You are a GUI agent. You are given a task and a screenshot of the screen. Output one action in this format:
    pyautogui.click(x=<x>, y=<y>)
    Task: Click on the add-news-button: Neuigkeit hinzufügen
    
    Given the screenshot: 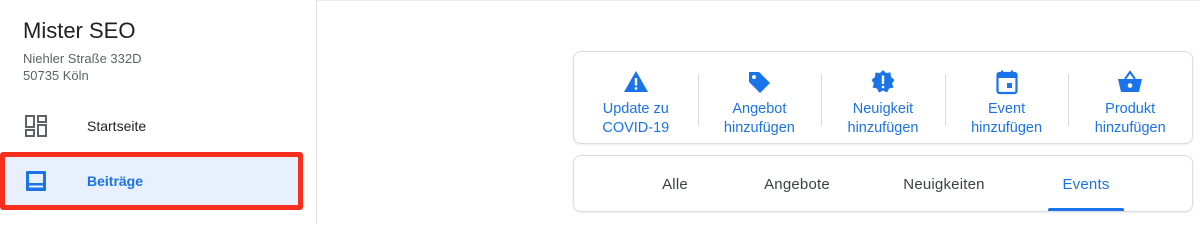 What is the action you would take?
    pyautogui.click(x=883, y=97)
    